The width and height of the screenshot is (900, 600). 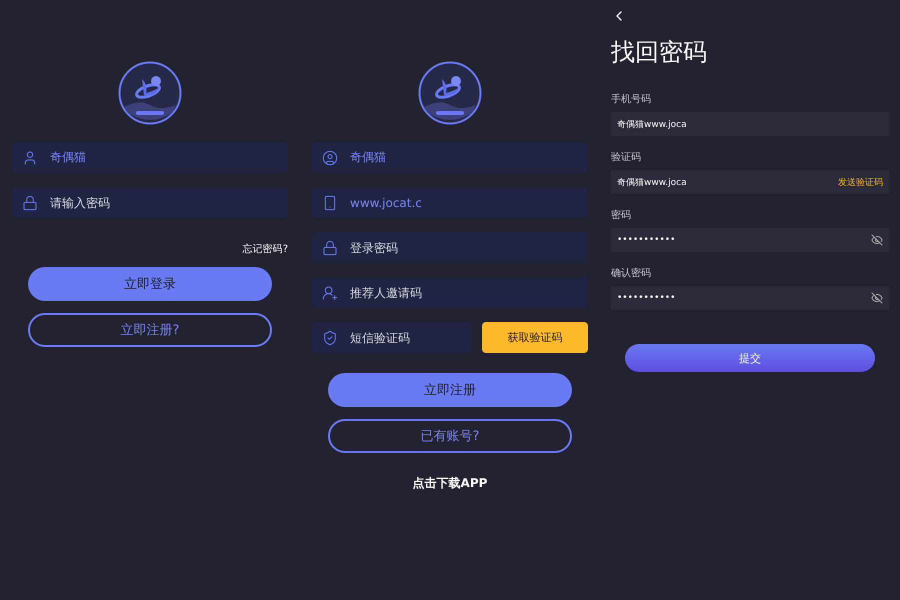 I want to click on user-circle-icon, so click(x=330, y=158).